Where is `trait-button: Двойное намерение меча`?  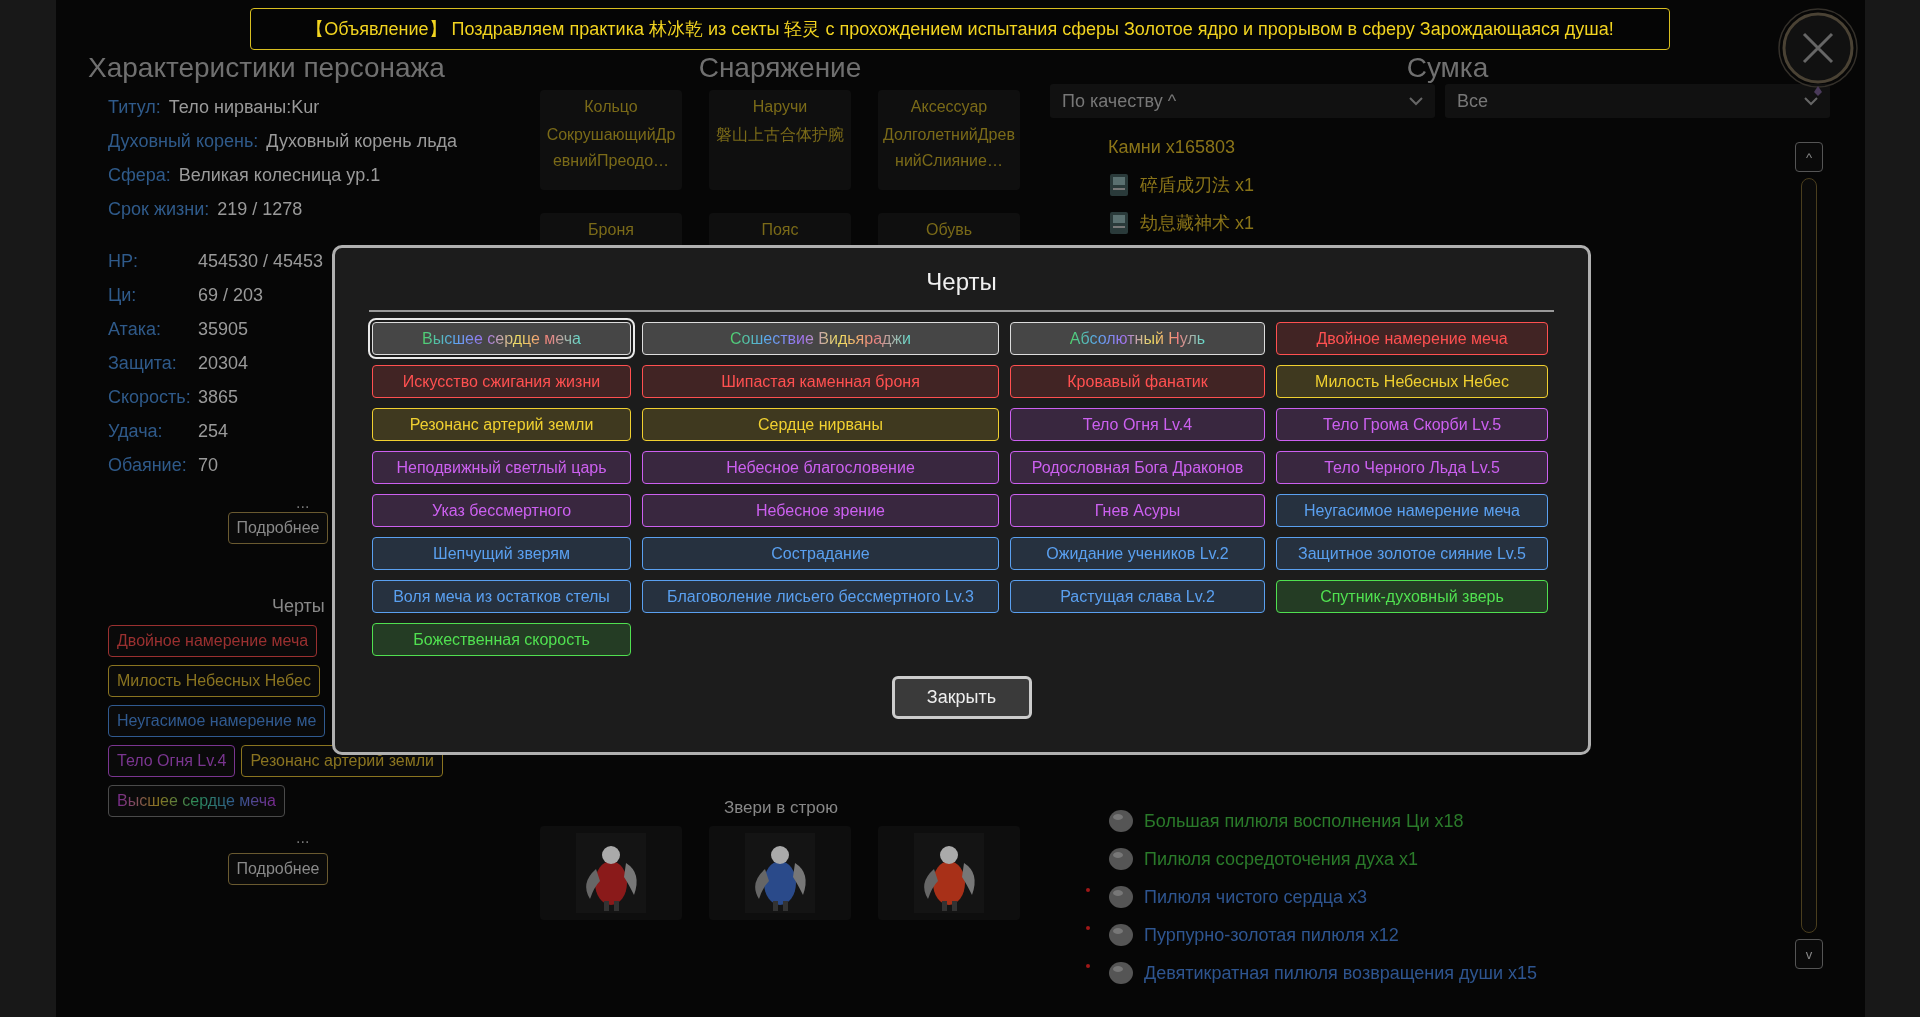 trait-button: Двойное намерение меча is located at coordinates (1412, 338).